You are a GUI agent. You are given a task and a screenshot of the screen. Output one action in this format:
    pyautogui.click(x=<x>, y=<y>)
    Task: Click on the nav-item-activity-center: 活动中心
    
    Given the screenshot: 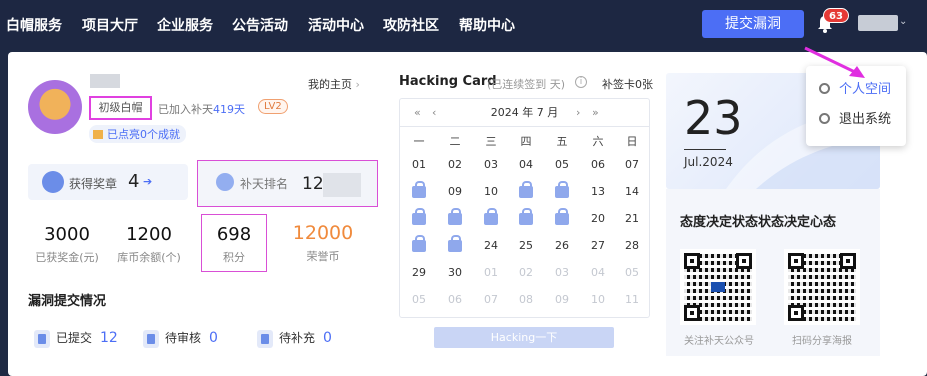 What is the action you would take?
    pyautogui.click(x=336, y=25)
    